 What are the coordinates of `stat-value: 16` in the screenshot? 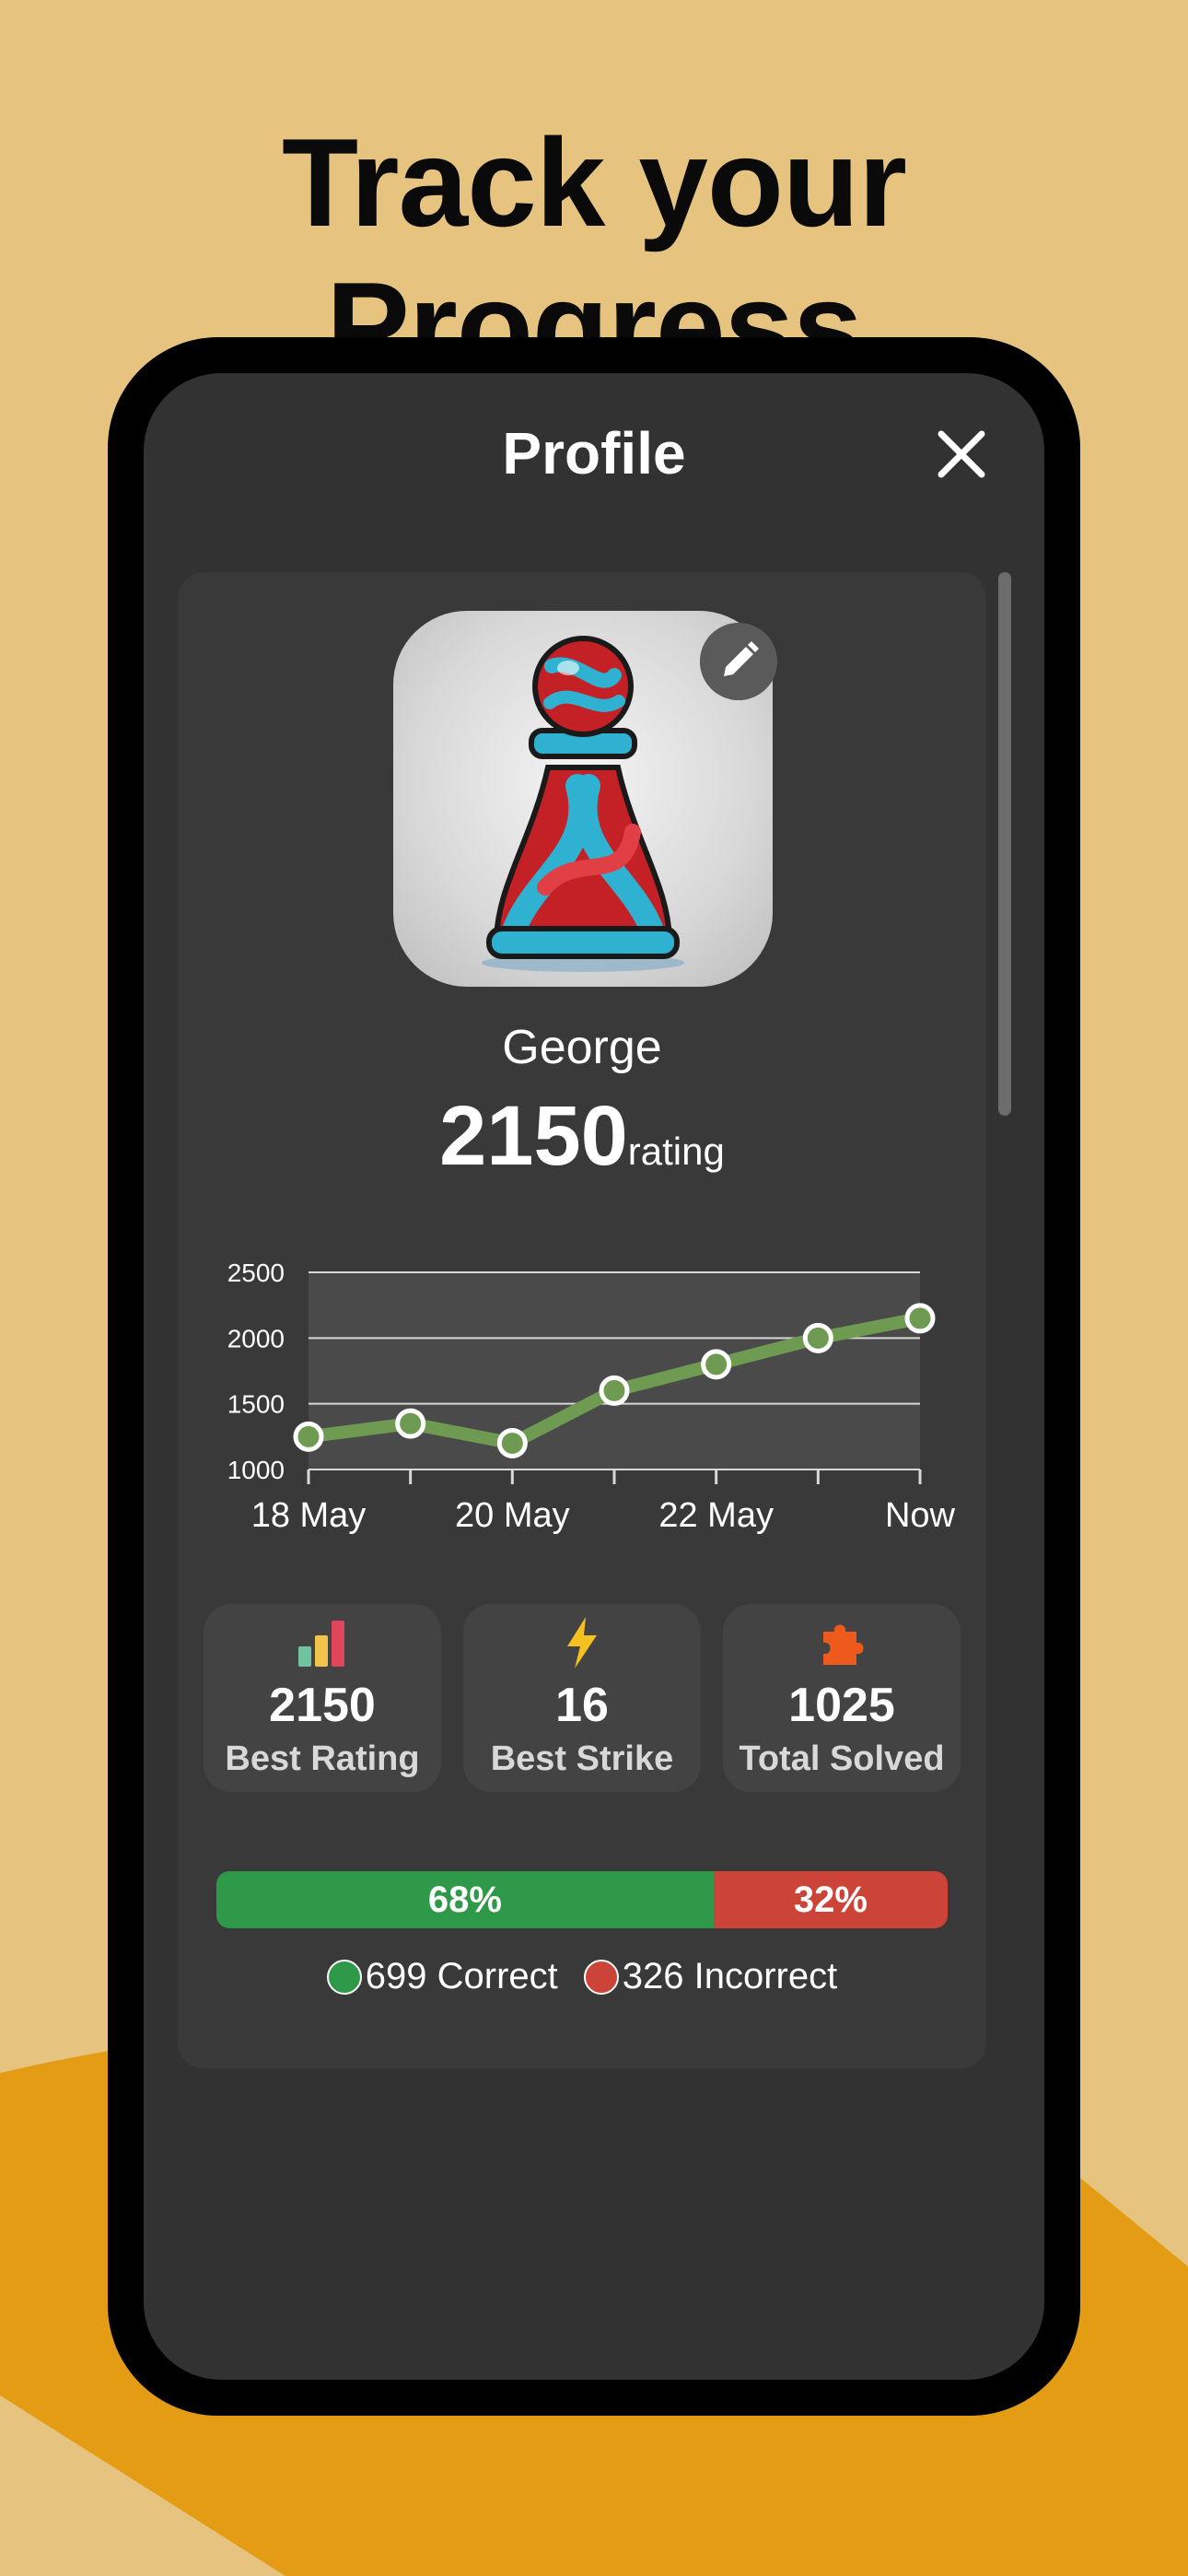 It's located at (582, 1705).